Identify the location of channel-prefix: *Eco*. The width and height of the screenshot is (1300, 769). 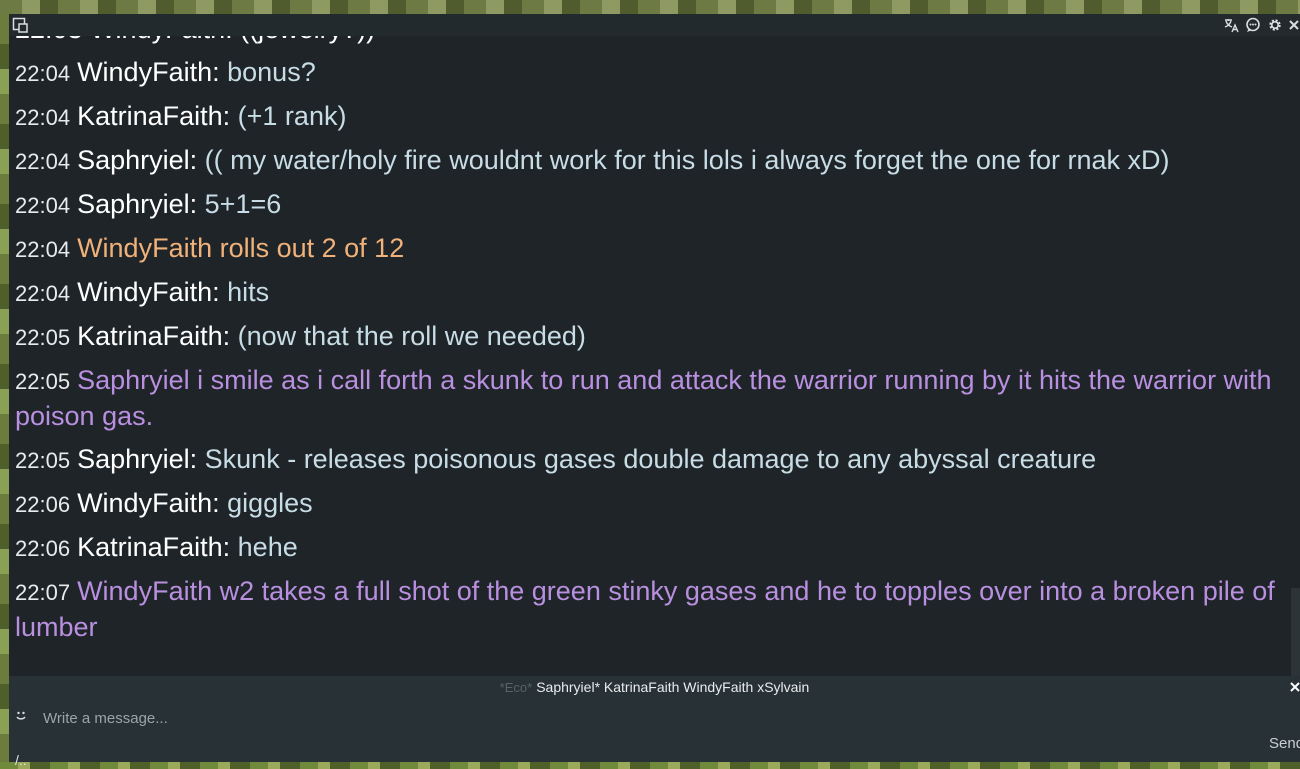
(516, 687).